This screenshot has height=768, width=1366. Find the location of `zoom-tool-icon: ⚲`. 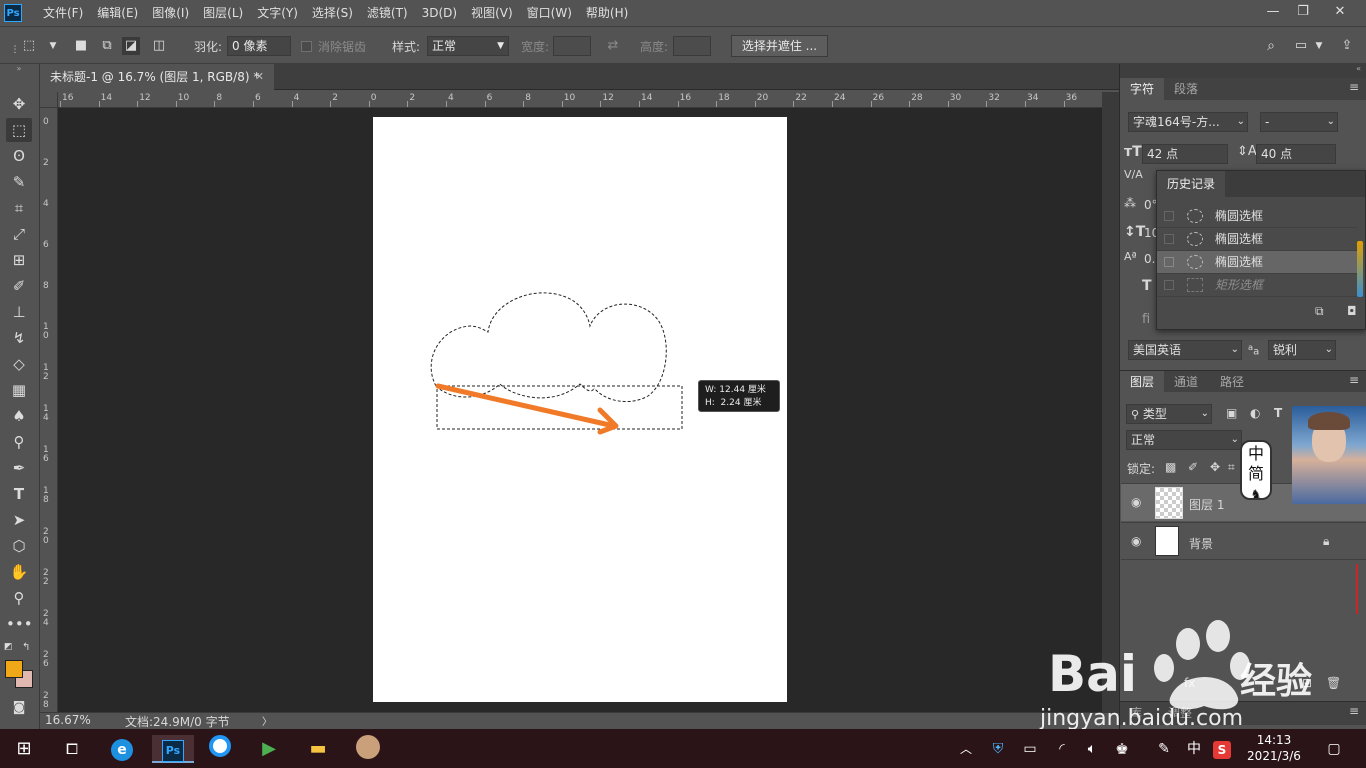

zoom-tool-icon: ⚲ is located at coordinates (19, 598).